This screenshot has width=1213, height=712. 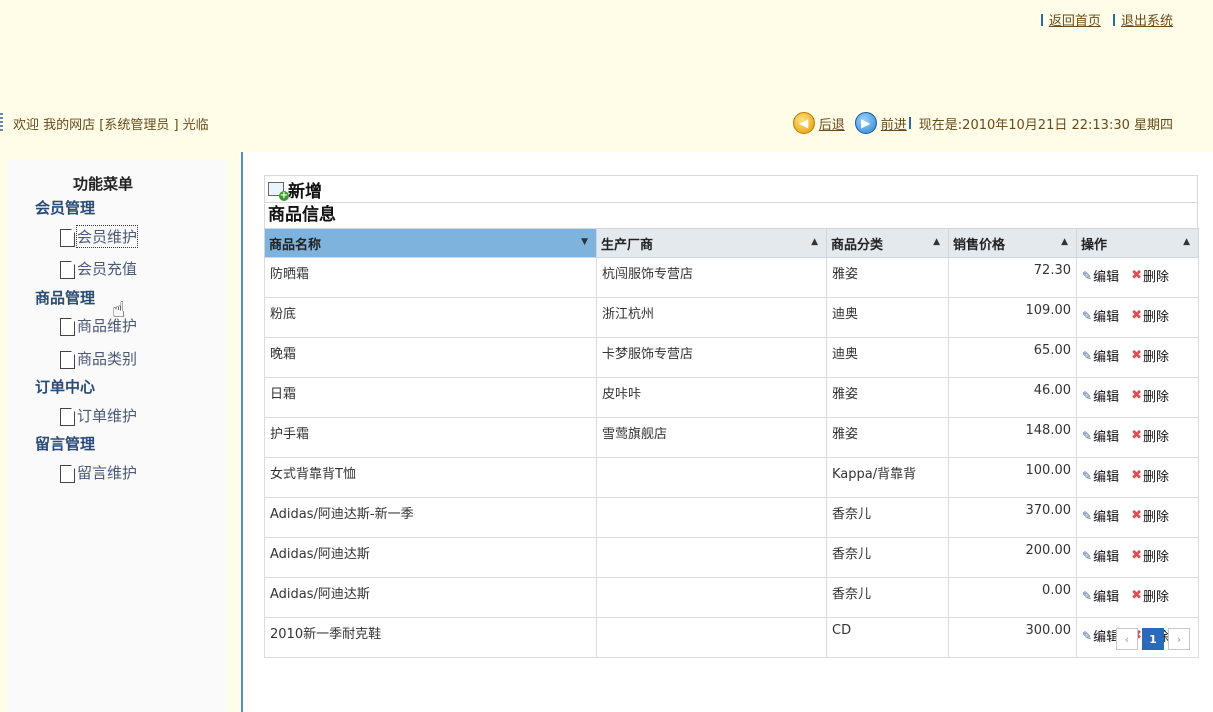 I want to click on table-row: Adidas/阿迪达斯 香奈儿 200.00 ✎ 编辑 ✖ 删除, so click(x=731, y=557).